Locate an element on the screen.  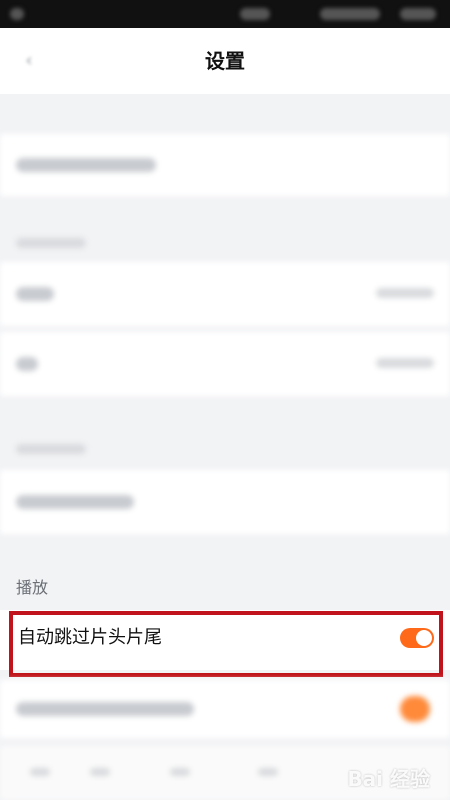
section-header-playback: 播放 is located at coordinates (225, 584).